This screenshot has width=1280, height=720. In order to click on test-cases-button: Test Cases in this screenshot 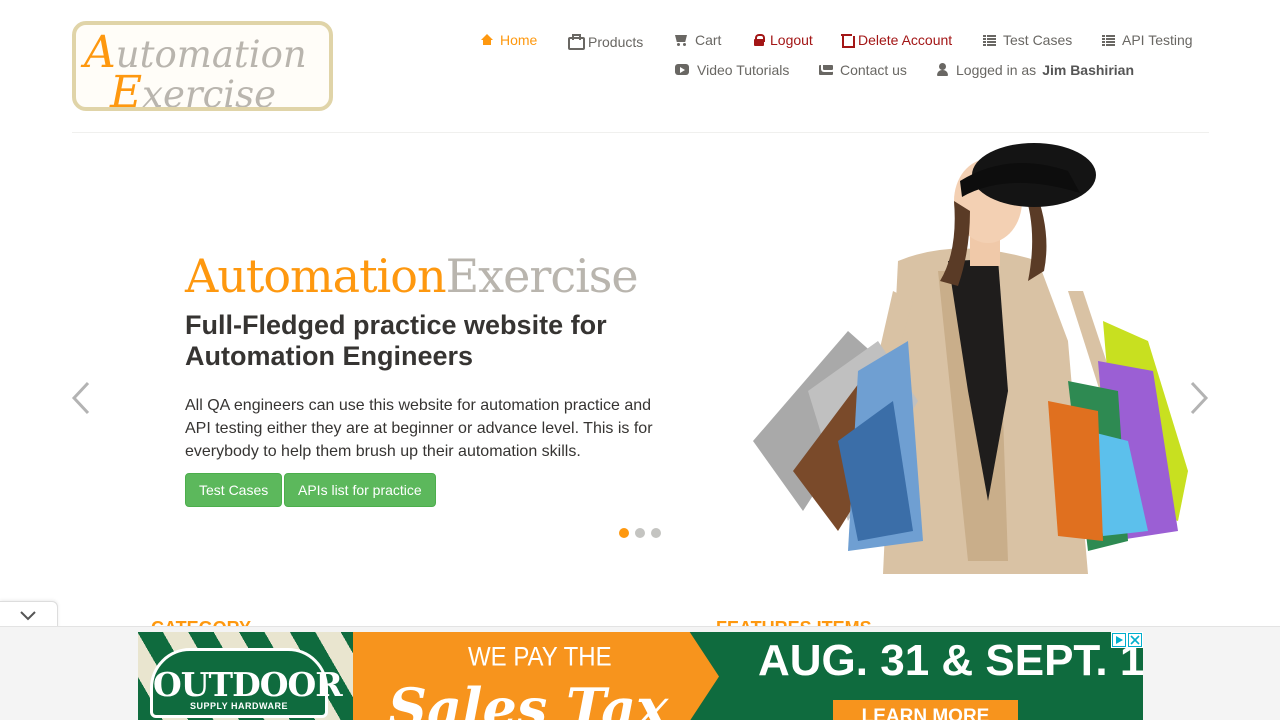, I will do `click(234, 490)`.